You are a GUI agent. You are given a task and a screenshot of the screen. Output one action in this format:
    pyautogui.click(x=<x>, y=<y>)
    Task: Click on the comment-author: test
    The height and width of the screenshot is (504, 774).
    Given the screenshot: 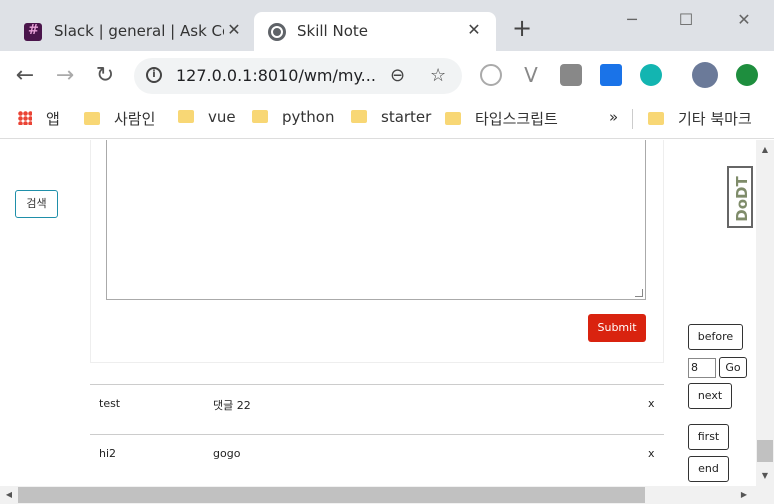 What is the action you would take?
    pyautogui.click(x=110, y=403)
    